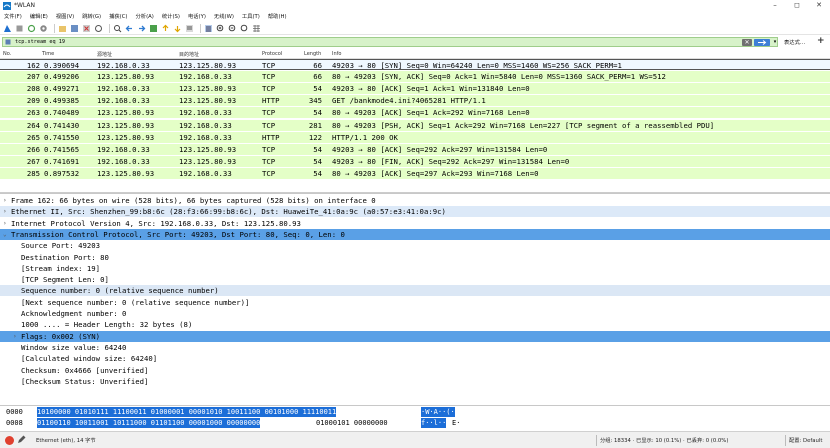  What do you see at coordinates (208, 101) in the screenshot?
I see `packet-cell-dst: 123.125.80.93` at bounding box center [208, 101].